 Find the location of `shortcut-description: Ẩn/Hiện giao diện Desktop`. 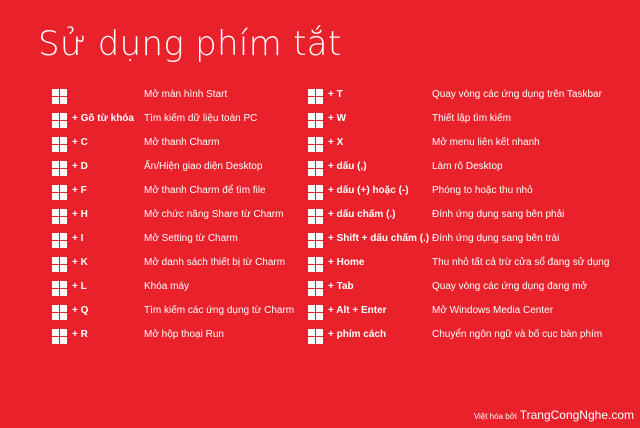

shortcut-description: Ẩn/Hiện giao diện Desktop is located at coordinates (203, 166).